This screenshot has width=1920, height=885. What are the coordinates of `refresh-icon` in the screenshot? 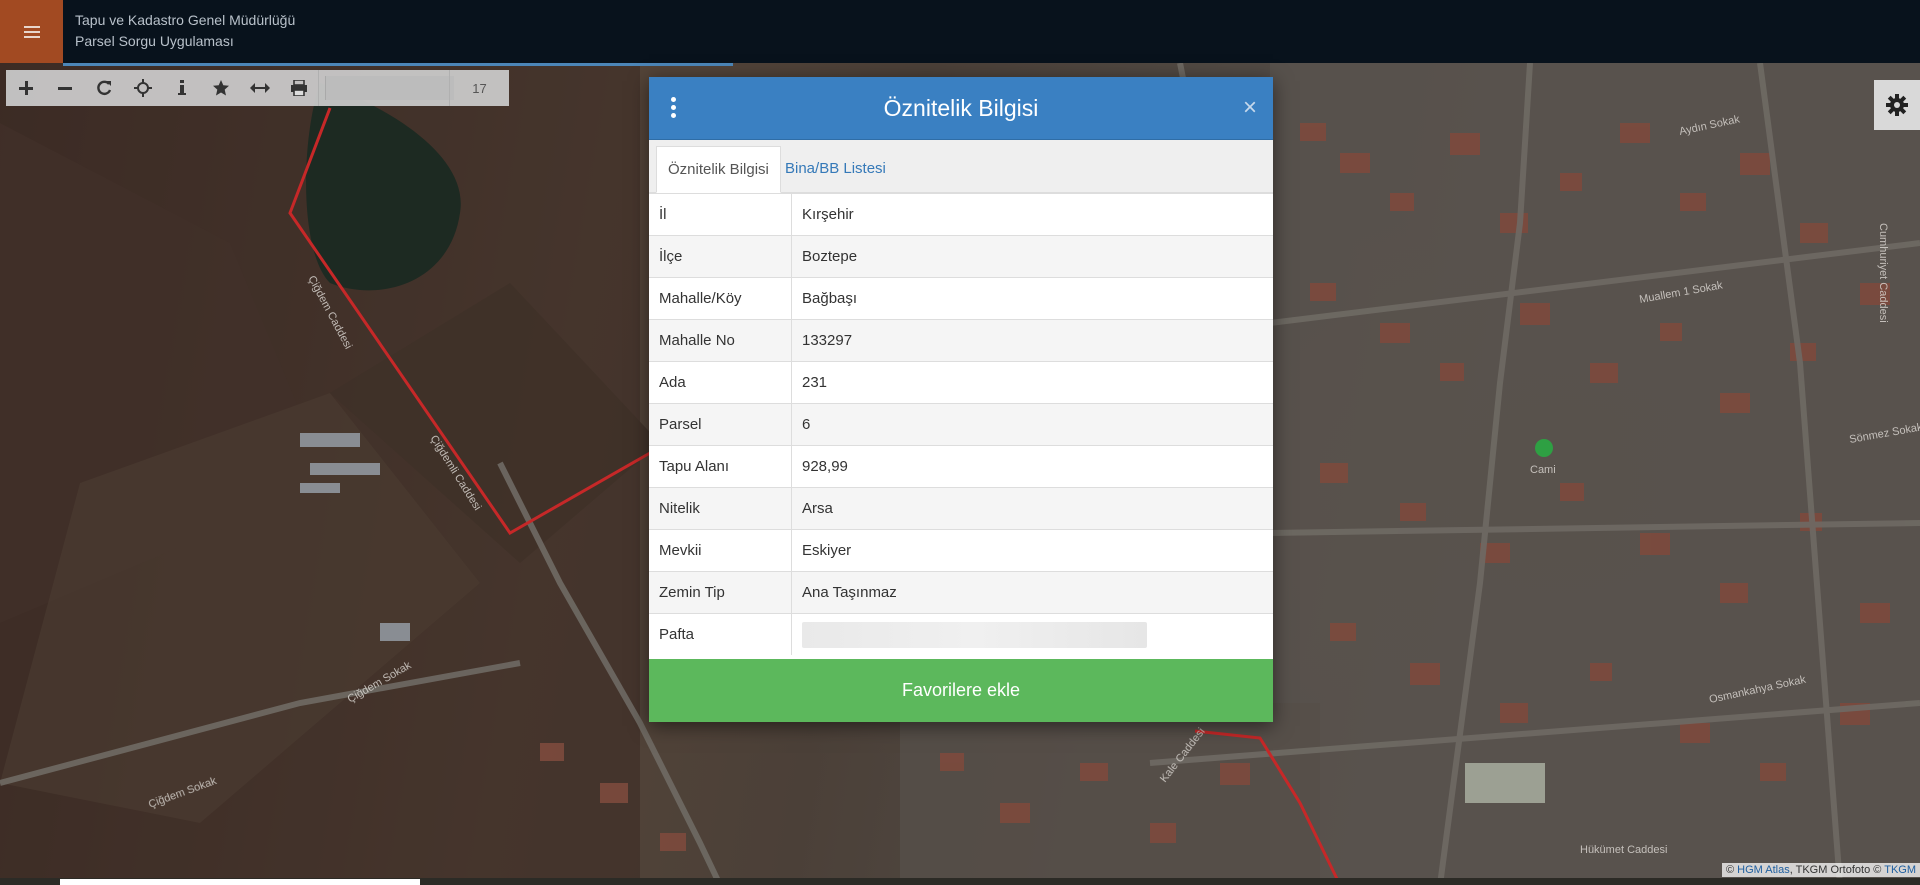 It's located at (103, 88).